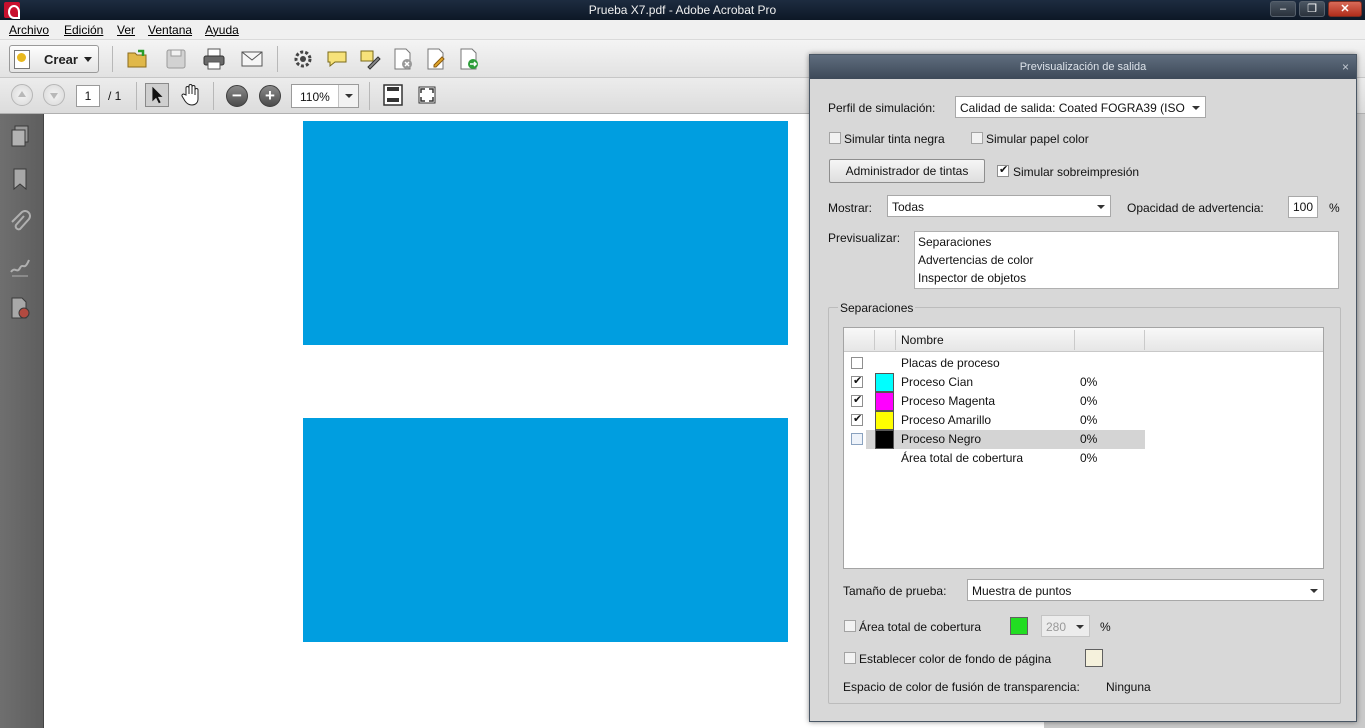 The width and height of the screenshot is (1365, 728). Describe the element at coordinates (1195, 208) in the screenshot. I see `warning-opacity-label: Opacidad de advertencia:` at that location.